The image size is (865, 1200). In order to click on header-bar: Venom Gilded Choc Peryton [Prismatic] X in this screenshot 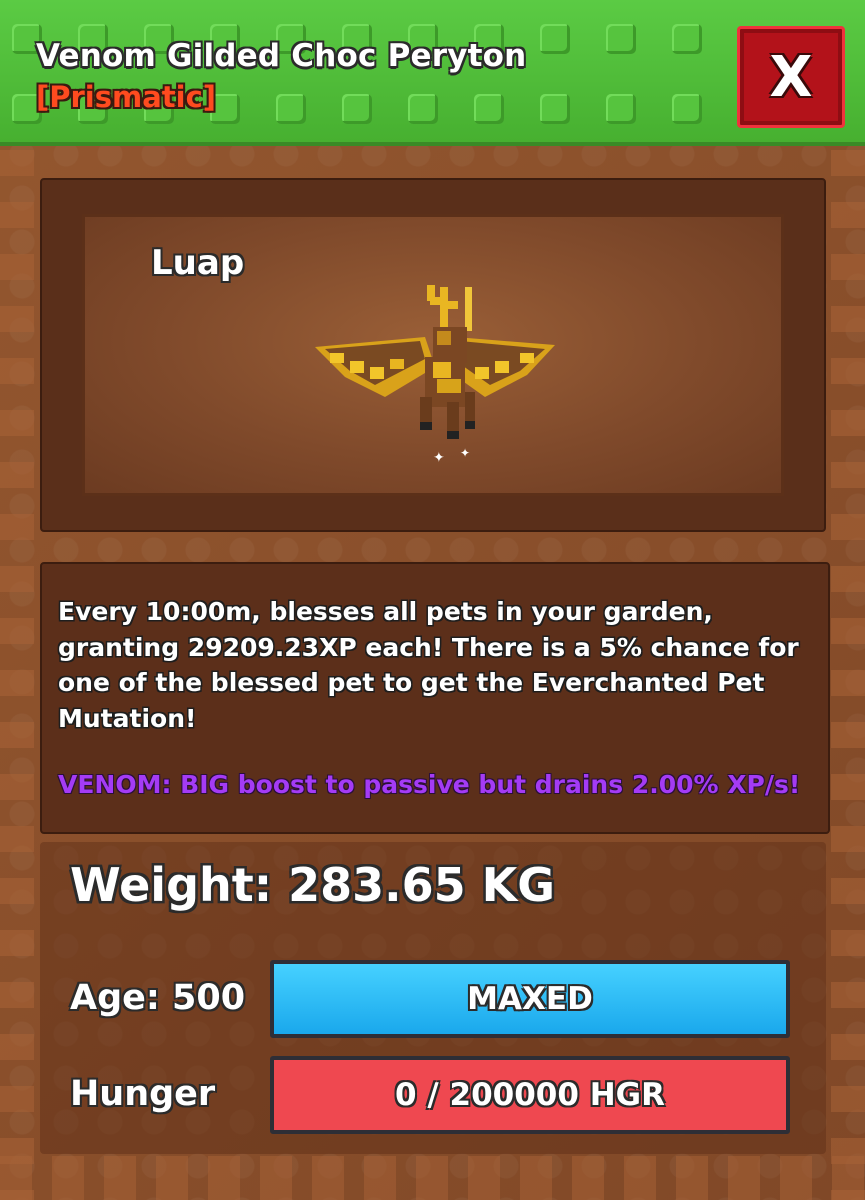, I will do `click(432, 73)`.